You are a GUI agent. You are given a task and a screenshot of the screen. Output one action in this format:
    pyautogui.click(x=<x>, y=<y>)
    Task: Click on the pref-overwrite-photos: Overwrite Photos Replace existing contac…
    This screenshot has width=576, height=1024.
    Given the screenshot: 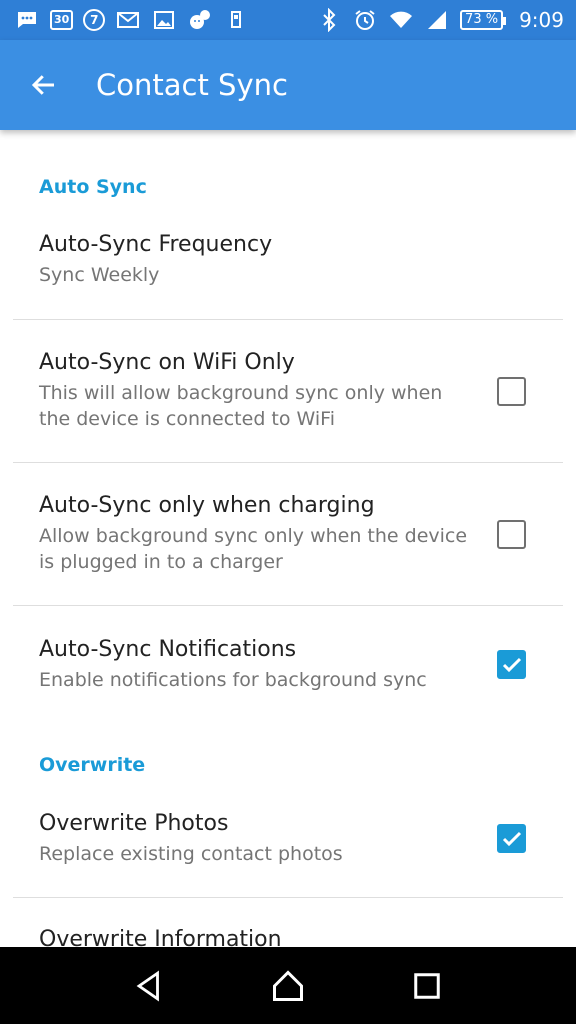 What is the action you would take?
    pyautogui.click(x=288, y=838)
    